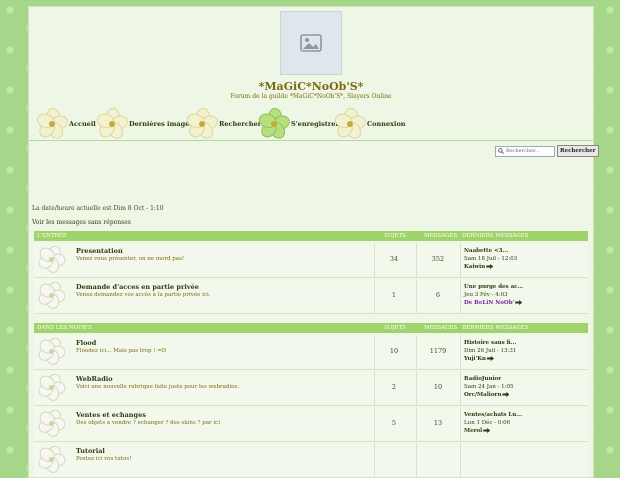  I want to click on last-post-date: Sam 18 Juil - 12:03, so click(491, 259).